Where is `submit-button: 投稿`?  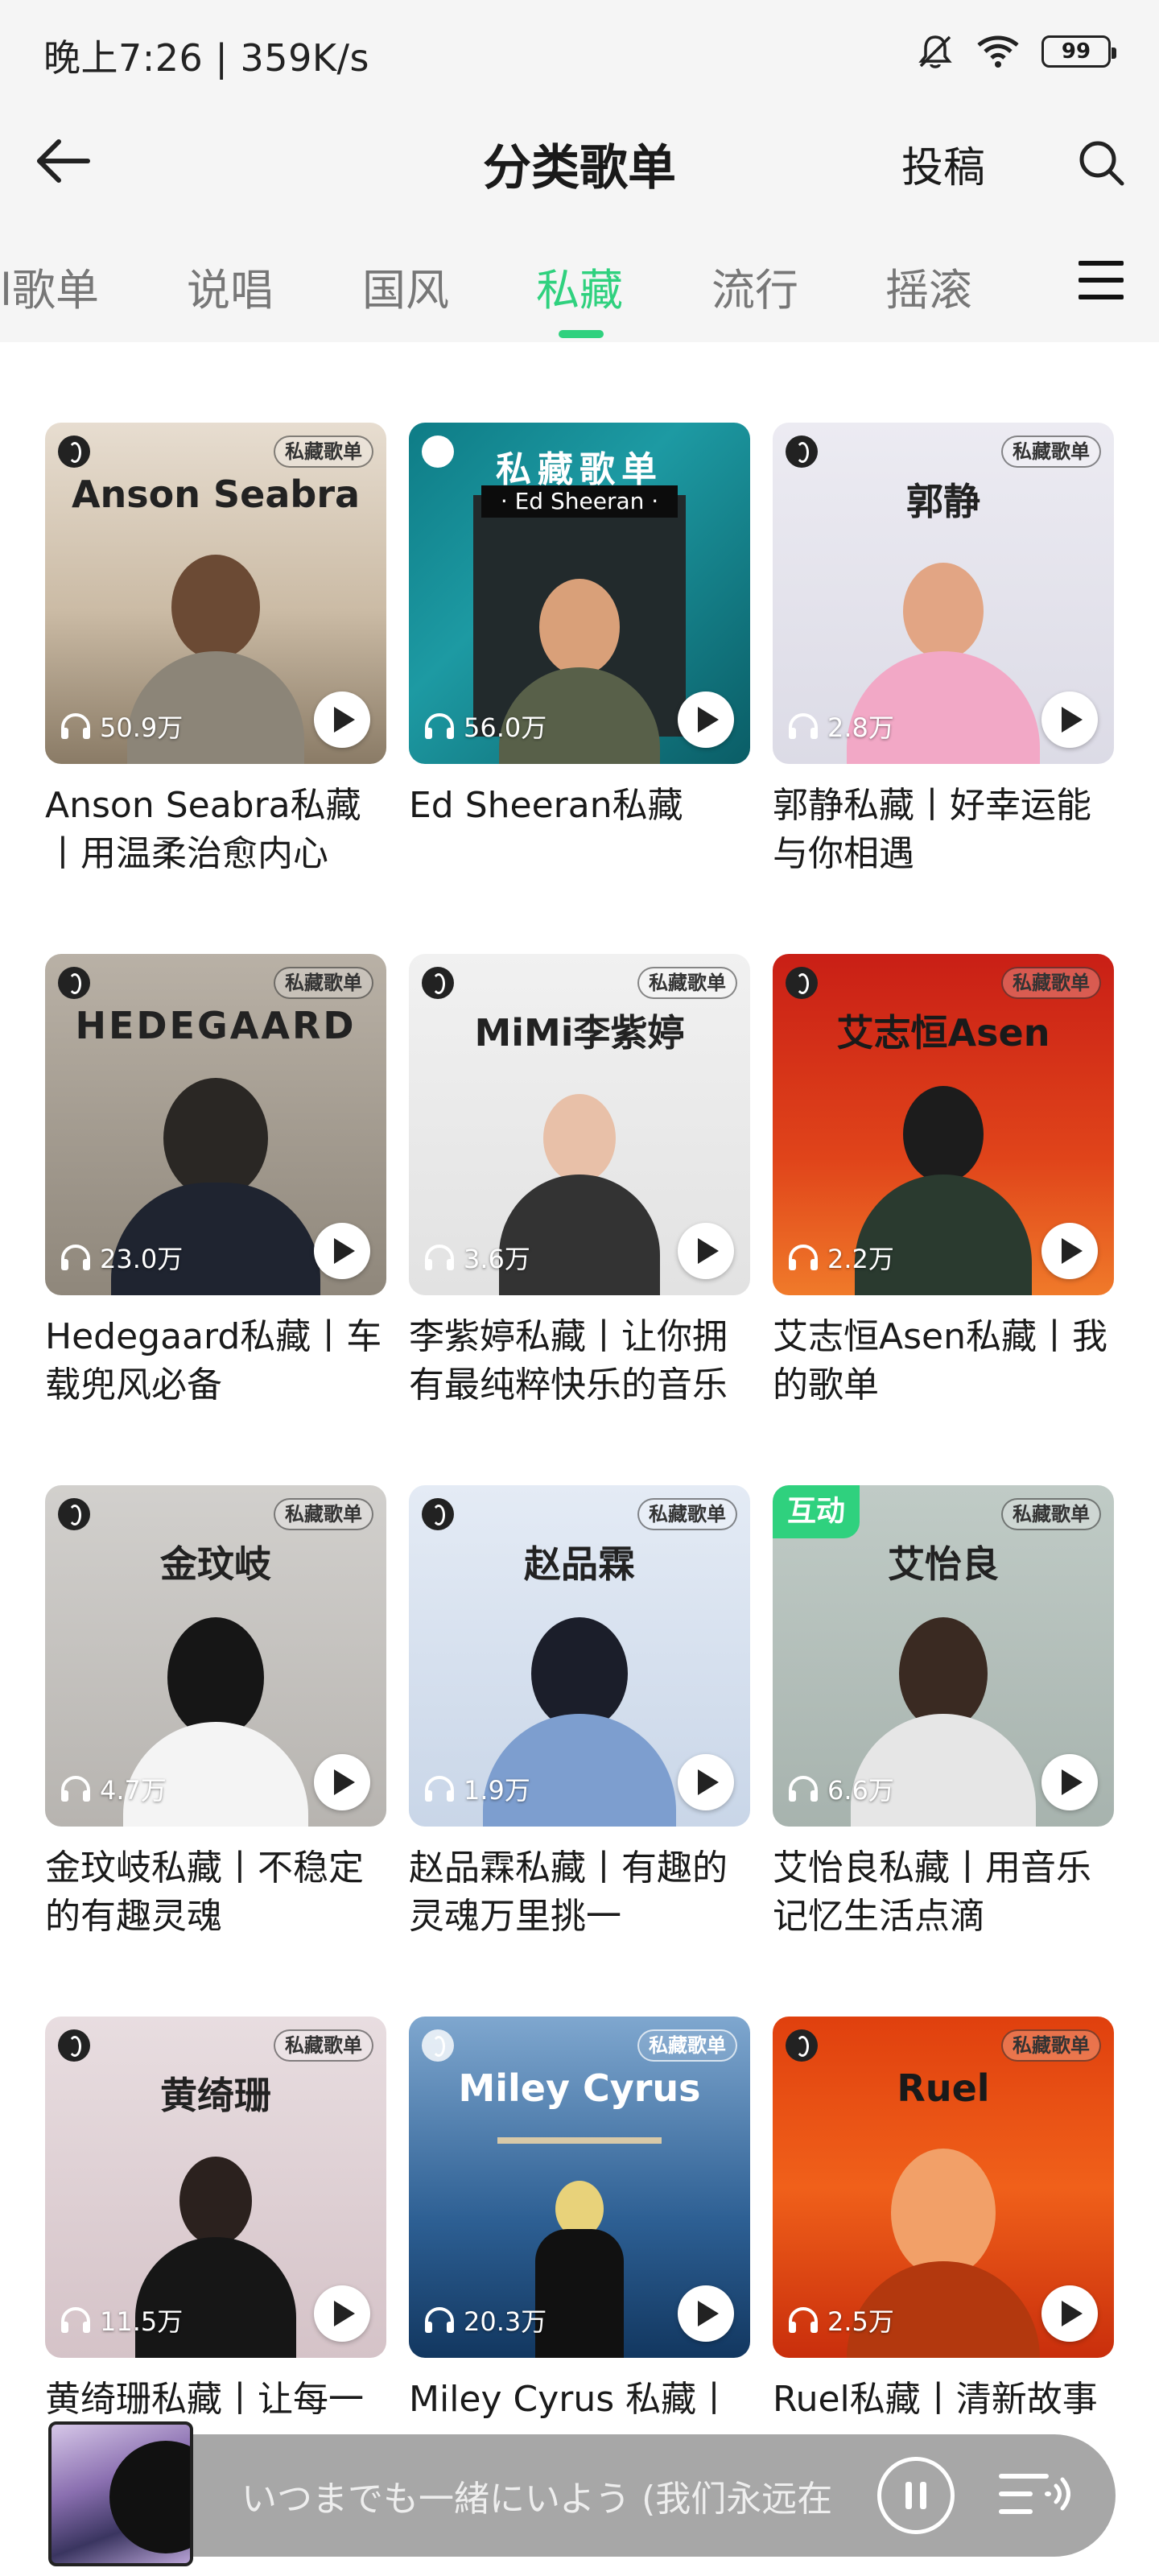
submit-button: 投稿 is located at coordinates (943, 164).